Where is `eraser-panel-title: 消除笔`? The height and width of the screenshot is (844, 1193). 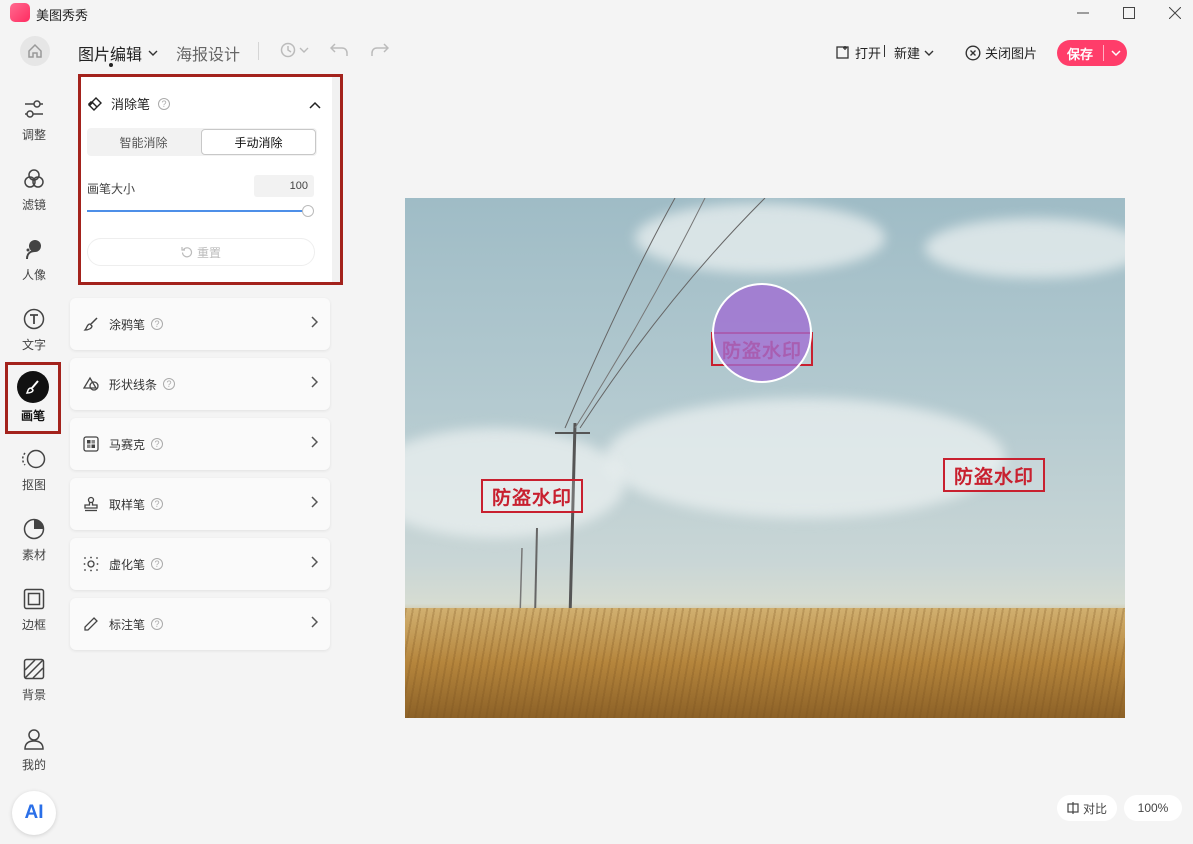
eraser-panel-title: 消除笔 is located at coordinates (131, 104).